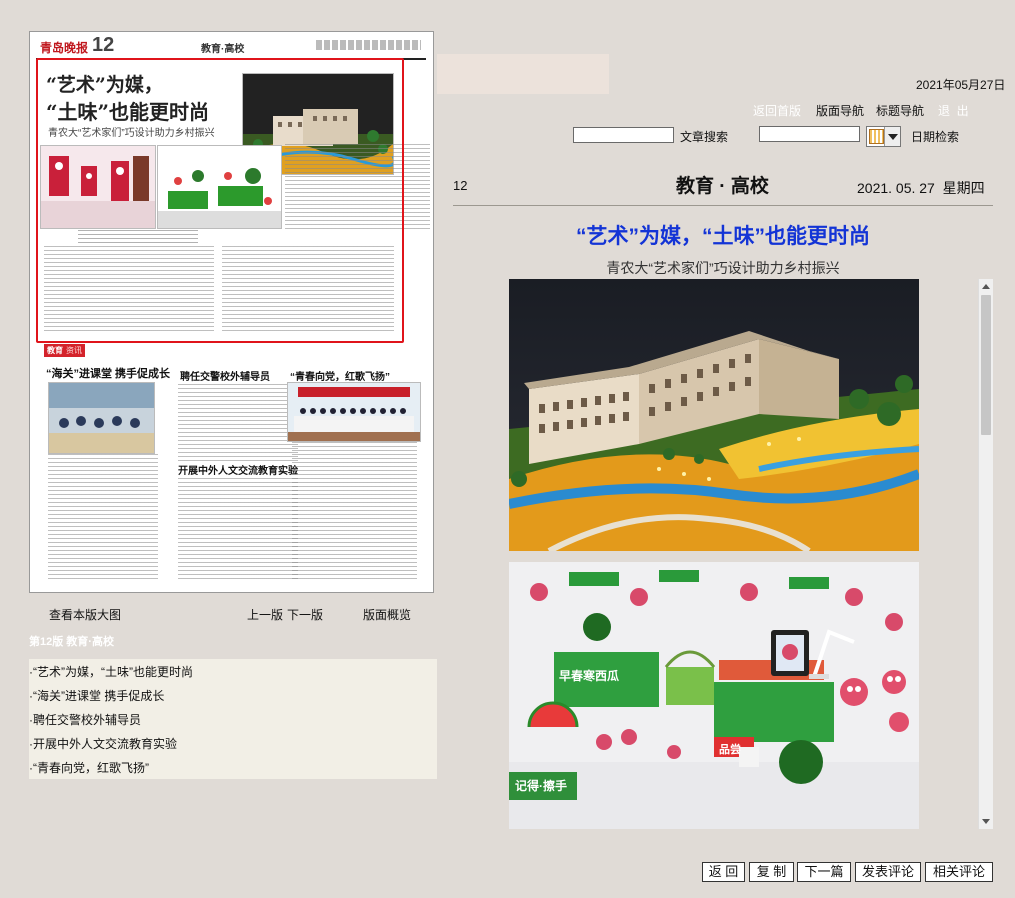 The height and width of the screenshot is (898, 1015). Describe the element at coordinates (986, 365) in the screenshot. I see `scrollbar-thumb` at that location.